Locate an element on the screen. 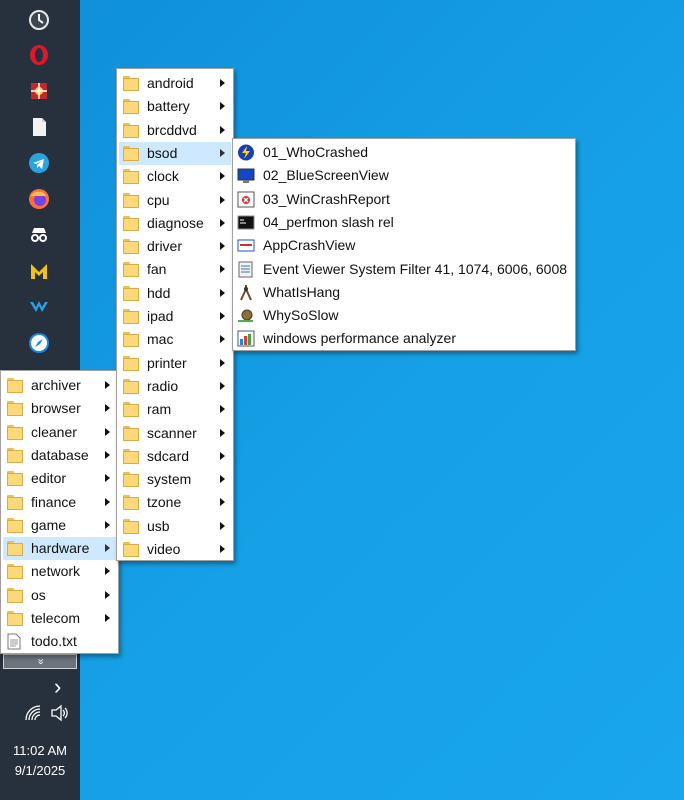 This screenshot has width=684, height=800. opera-icon is located at coordinates (39, 55).